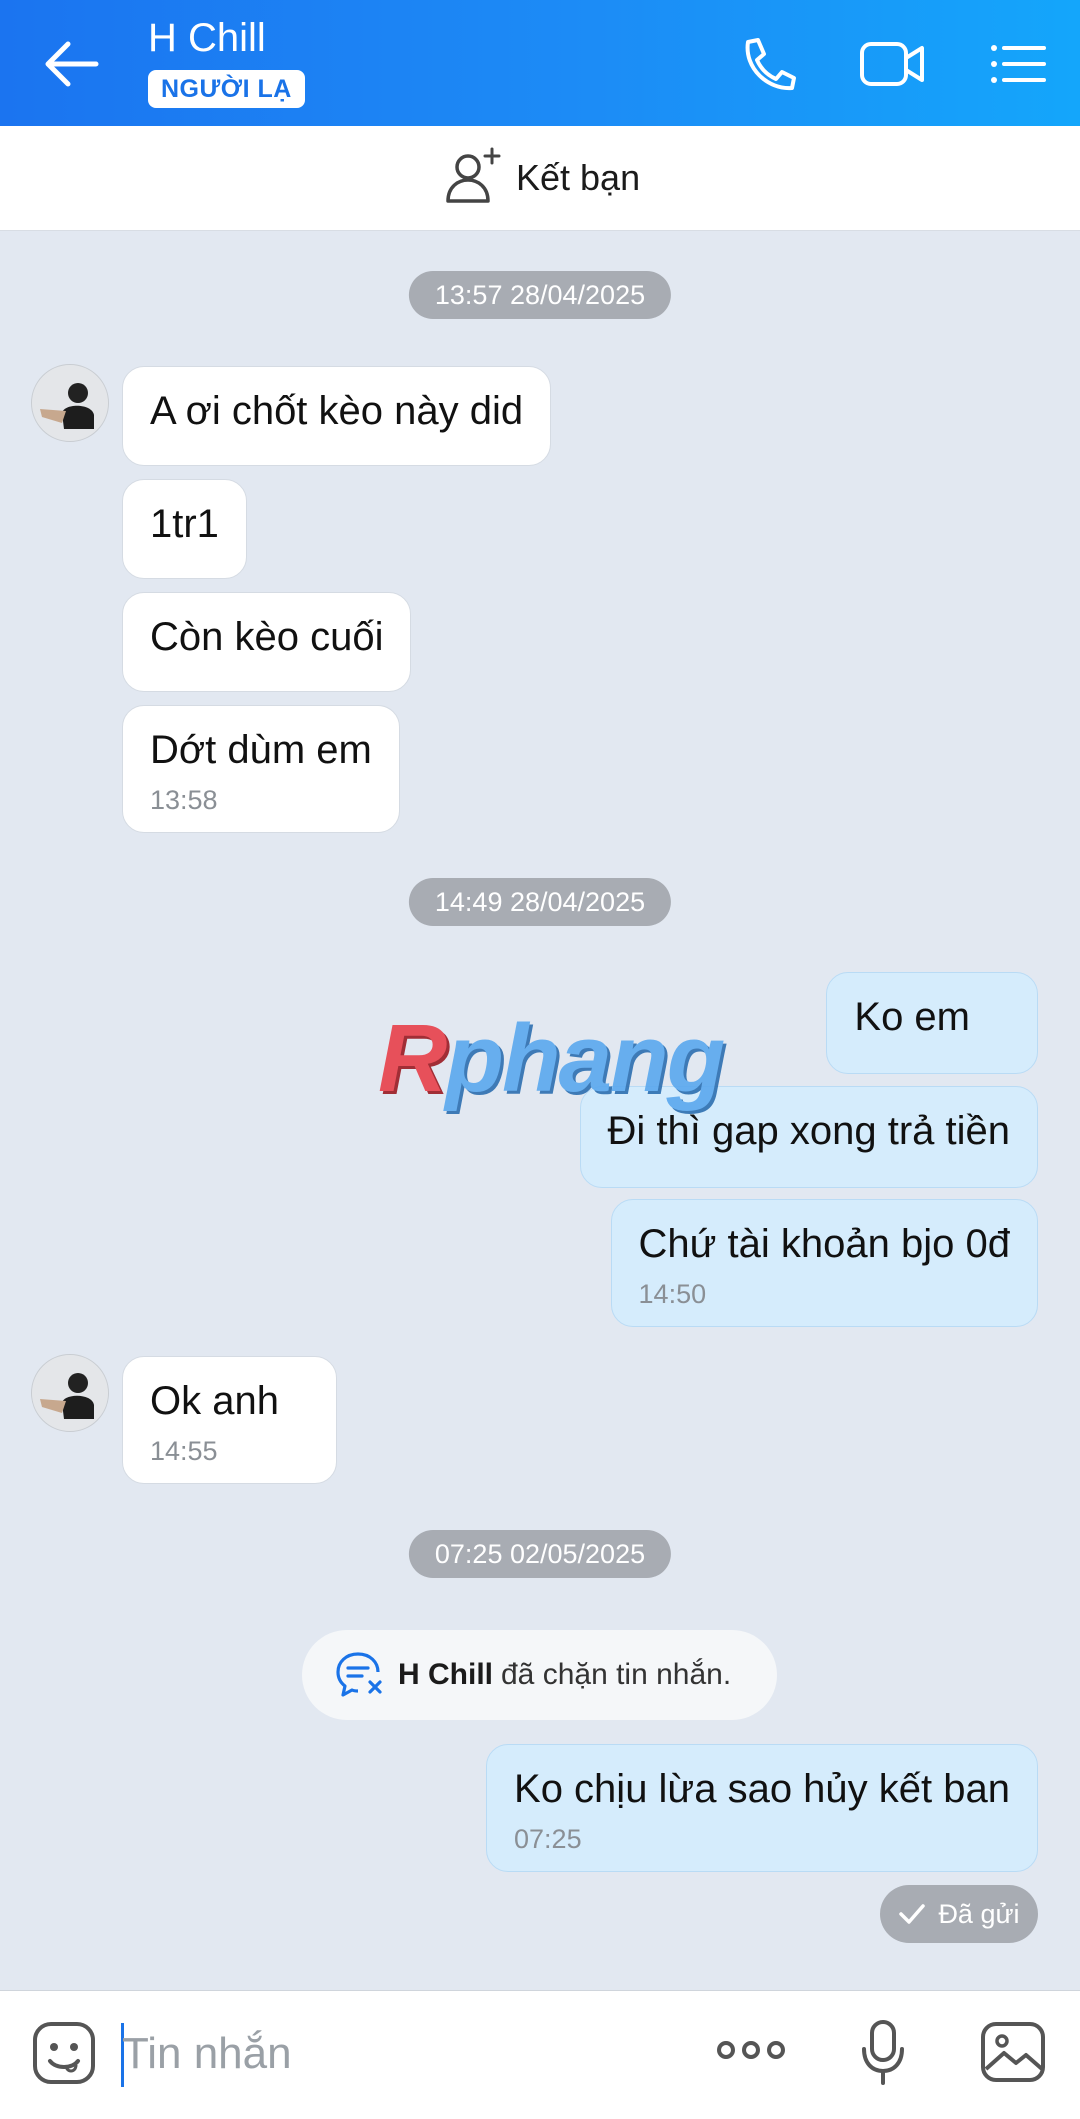  What do you see at coordinates (226, 89) in the screenshot?
I see `stranger-badge: NGƯỜI LẠ` at bounding box center [226, 89].